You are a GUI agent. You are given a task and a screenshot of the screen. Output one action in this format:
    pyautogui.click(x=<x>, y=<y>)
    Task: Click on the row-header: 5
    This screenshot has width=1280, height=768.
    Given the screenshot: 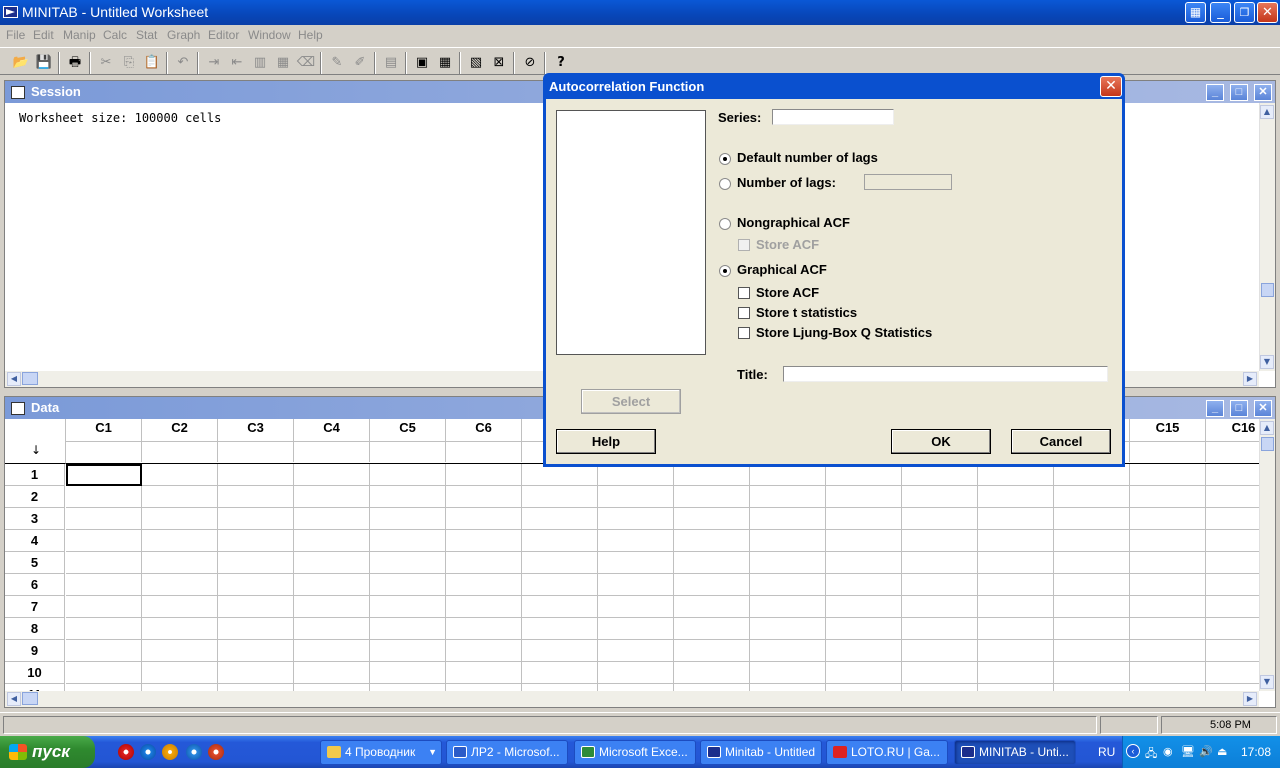 What is the action you would take?
    pyautogui.click(x=35, y=563)
    